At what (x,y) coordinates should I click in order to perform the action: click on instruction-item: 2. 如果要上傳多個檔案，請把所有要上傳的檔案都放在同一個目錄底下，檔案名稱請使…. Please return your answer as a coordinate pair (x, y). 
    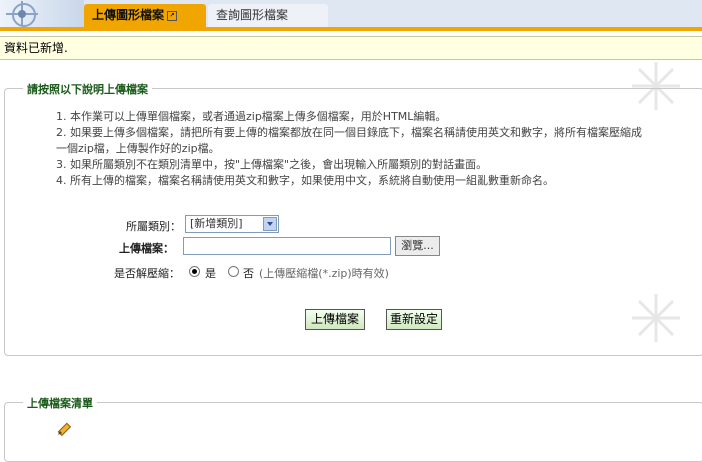
    Looking at the image, I should click on (349, 132).